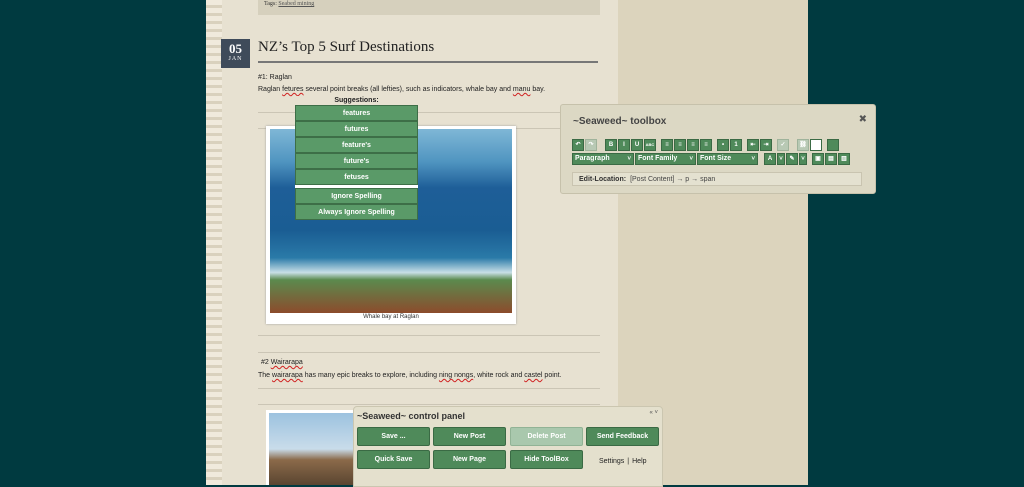 The width and height of the screenshot is (1024, 487). What do you see at coordinates (680, 145) in the screenshot?
I see `align-center-icon: ≡` at bounding box center [680, 145].